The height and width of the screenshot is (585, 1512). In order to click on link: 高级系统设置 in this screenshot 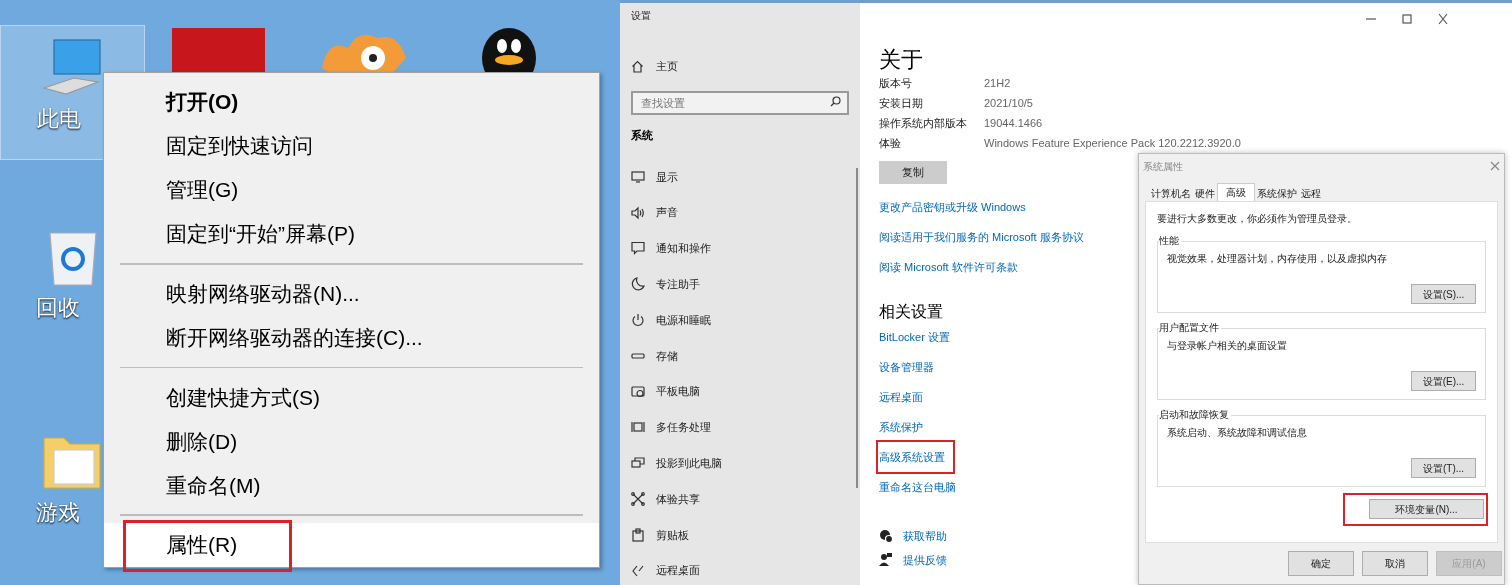, I will do `click(912, 457)`.